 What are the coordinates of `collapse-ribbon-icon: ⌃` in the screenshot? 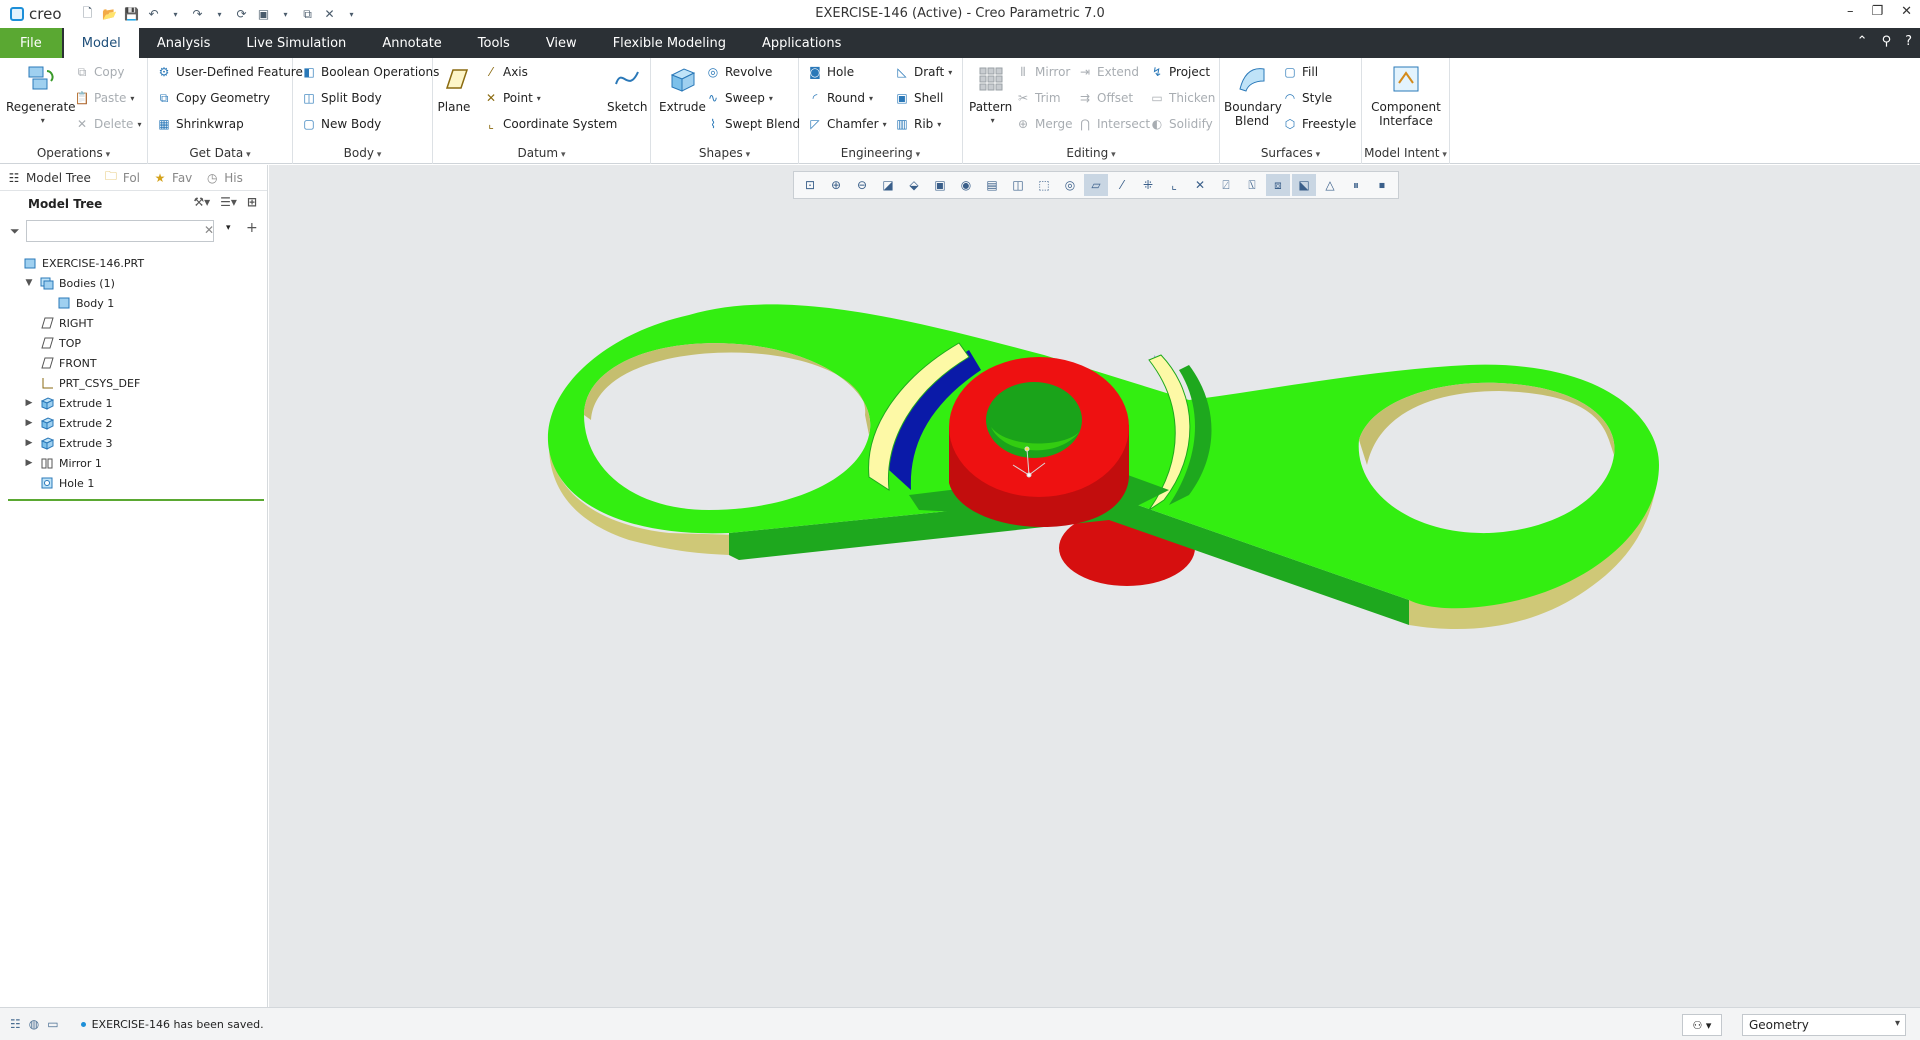 It's located at (1862, 41).